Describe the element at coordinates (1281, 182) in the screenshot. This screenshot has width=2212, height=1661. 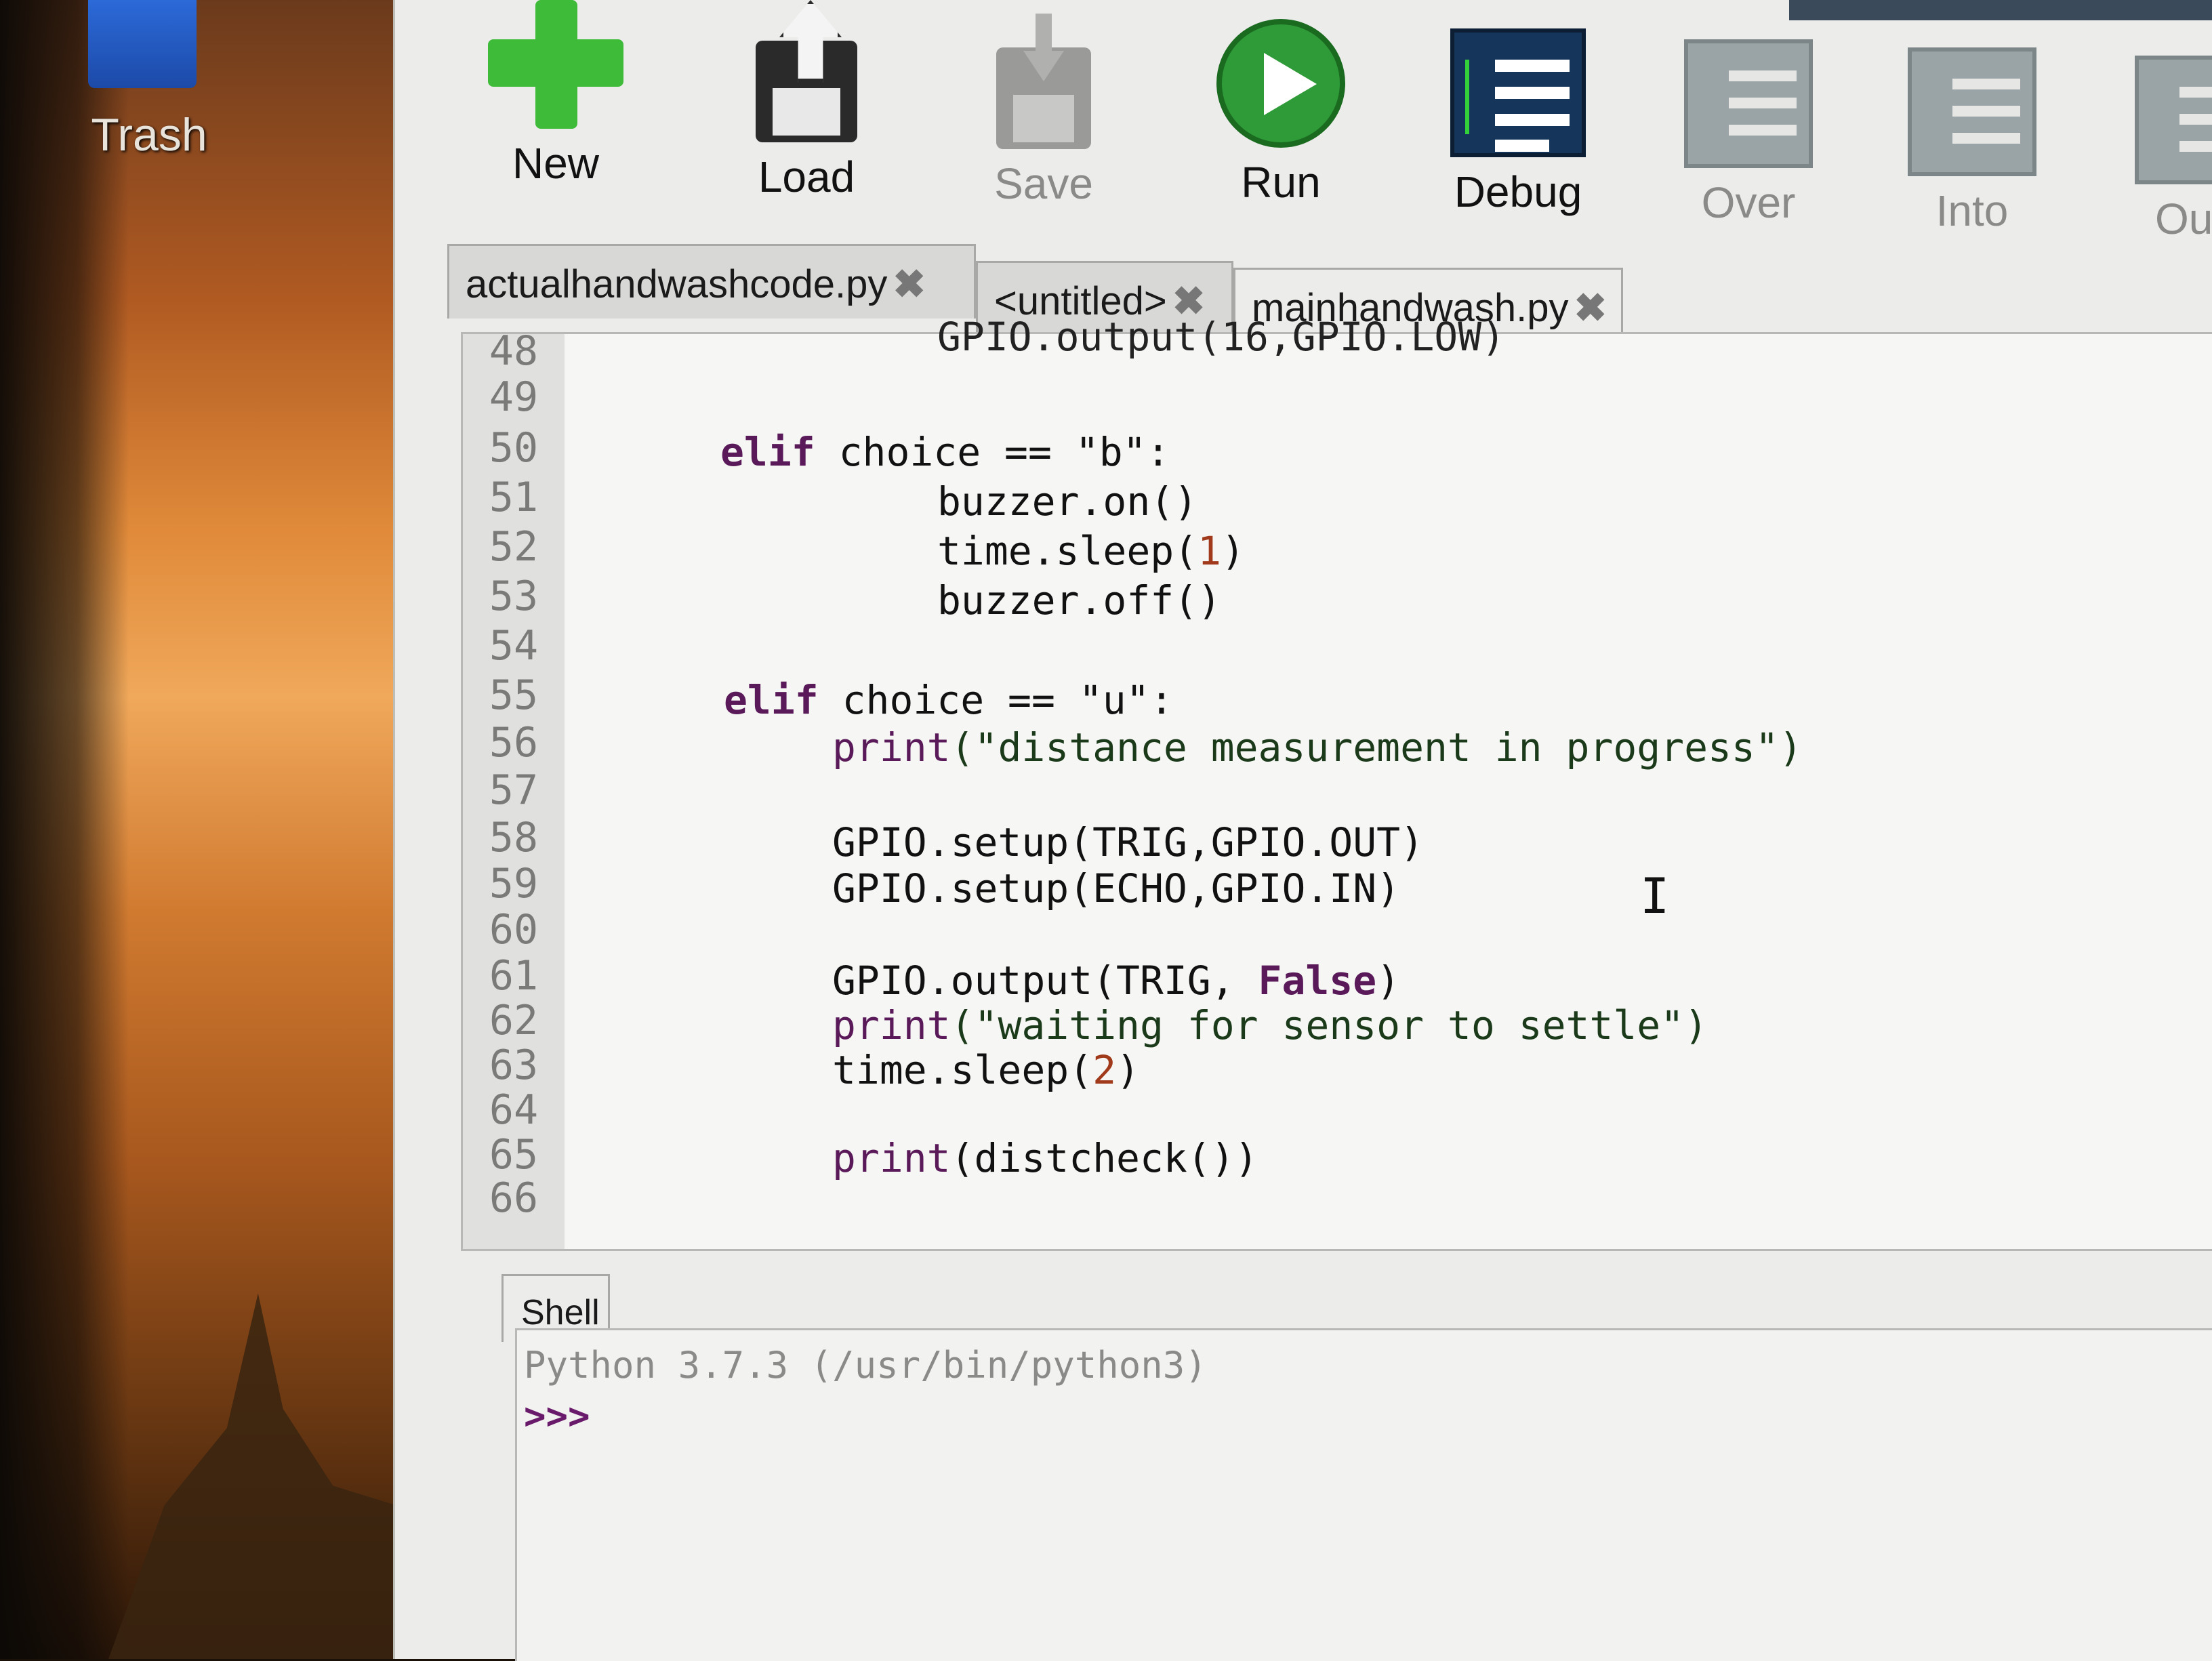
I see `run-label: Run` at that location.